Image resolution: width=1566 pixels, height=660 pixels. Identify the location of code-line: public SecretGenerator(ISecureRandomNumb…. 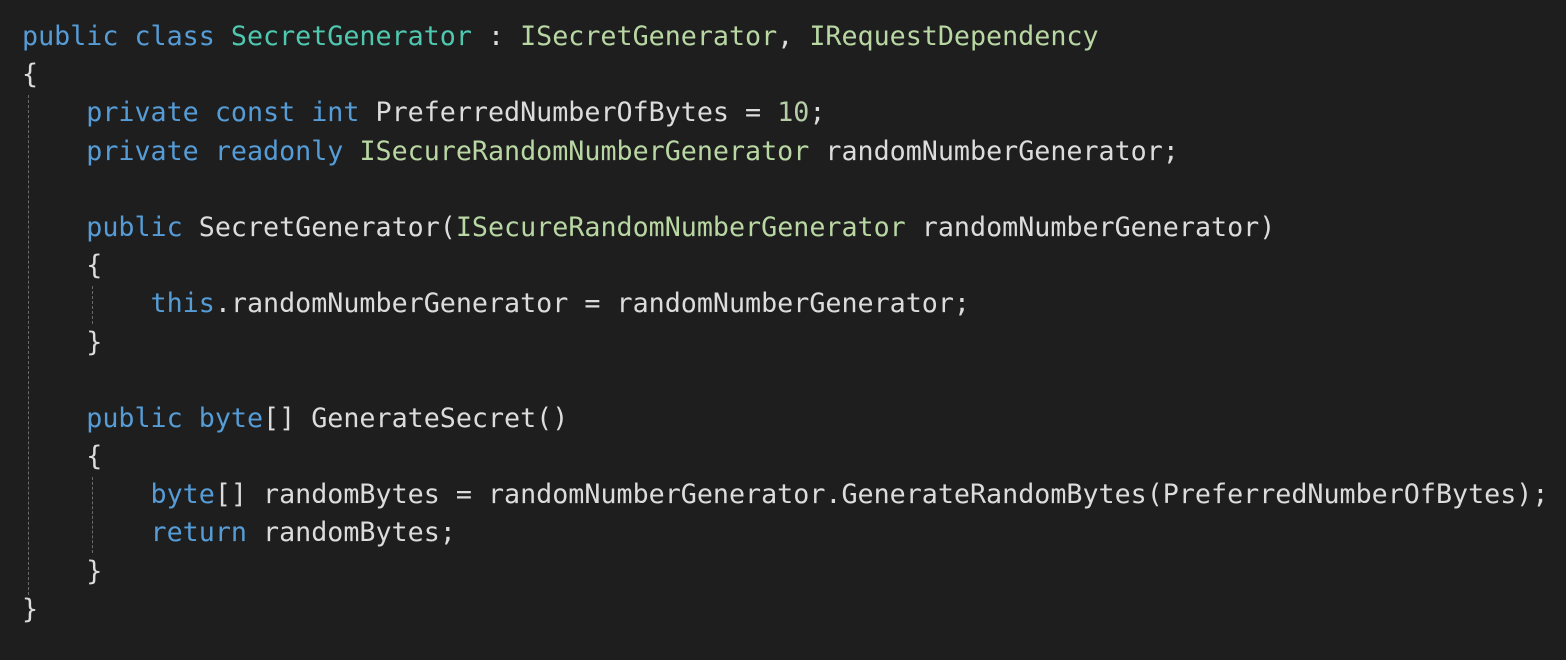
(785, 228).